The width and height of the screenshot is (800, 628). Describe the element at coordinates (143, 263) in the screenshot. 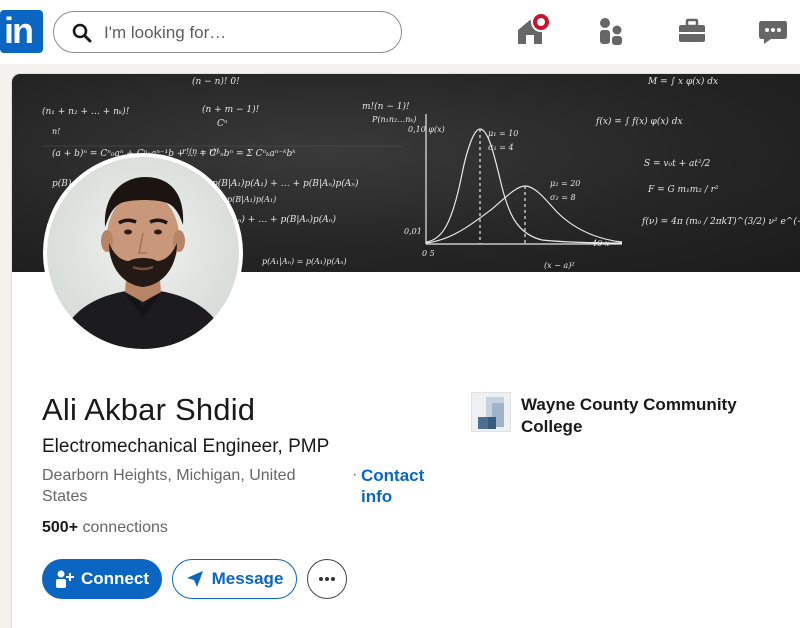

I see `person-portrait` at that location.